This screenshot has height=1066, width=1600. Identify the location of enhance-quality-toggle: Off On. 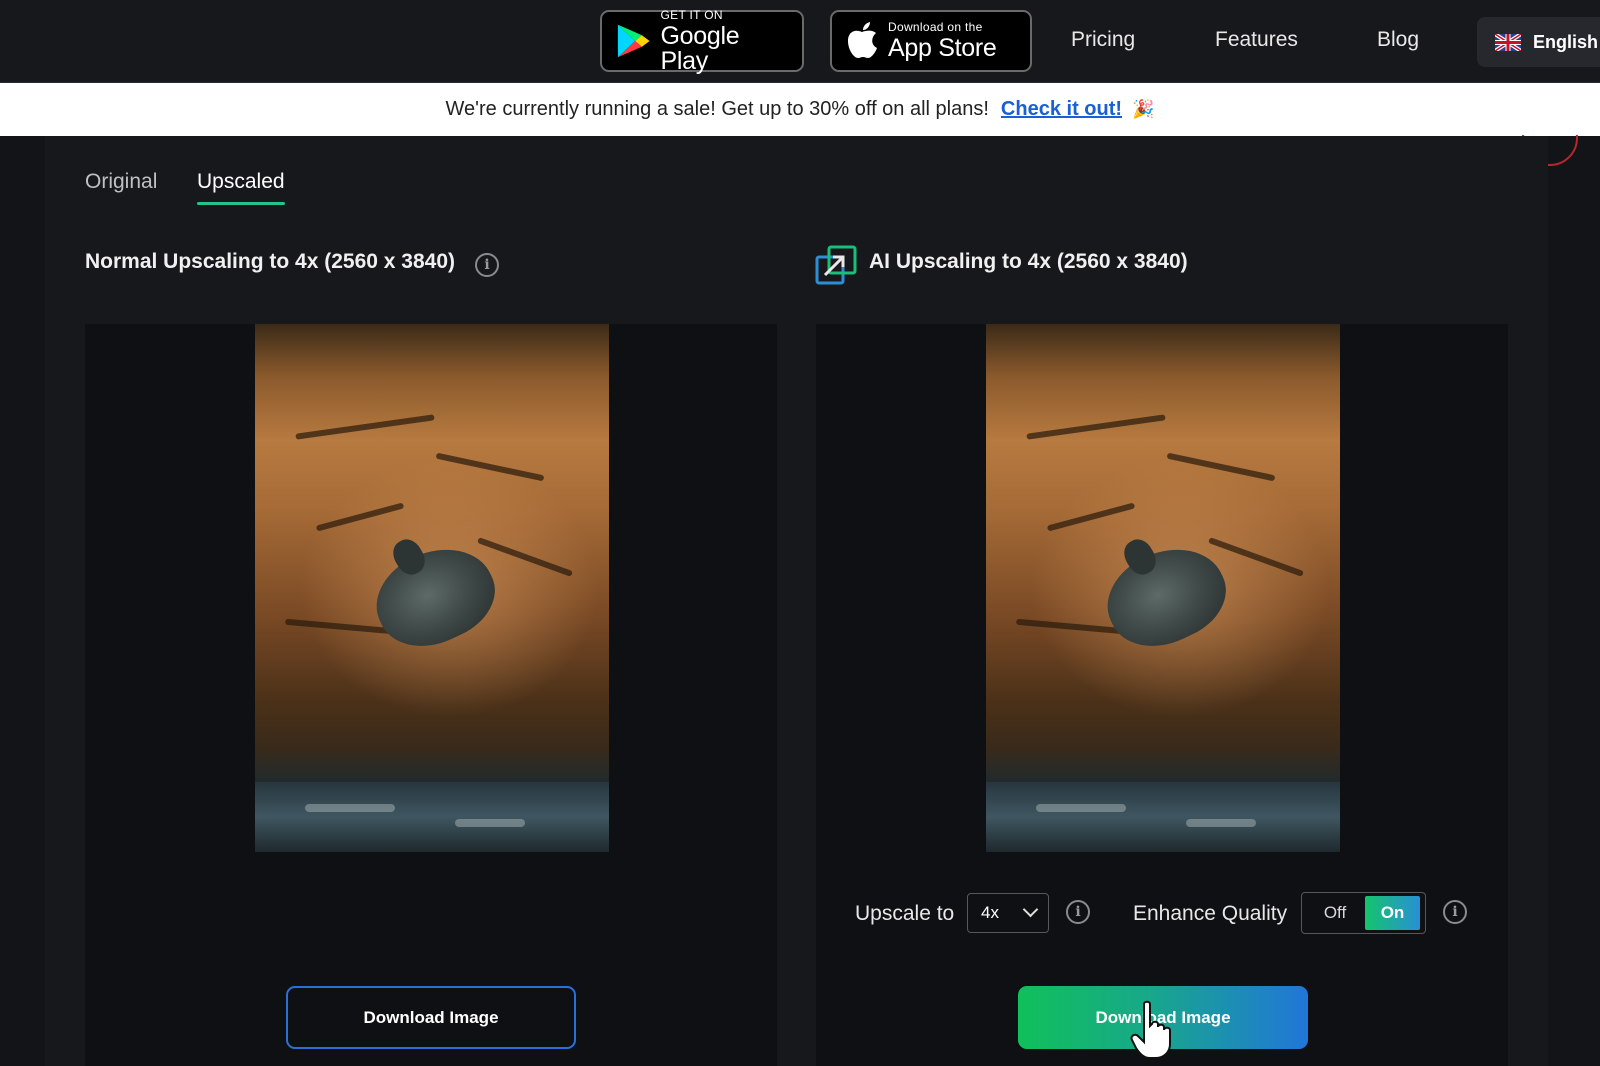
(1363, 913).